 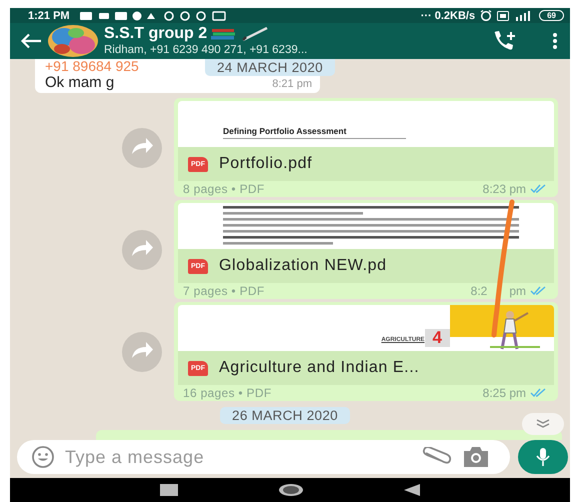 What do you see at coordinates (555, 41) in the screenshot?
I see `menu-icon` at bounding box center [555, 41].